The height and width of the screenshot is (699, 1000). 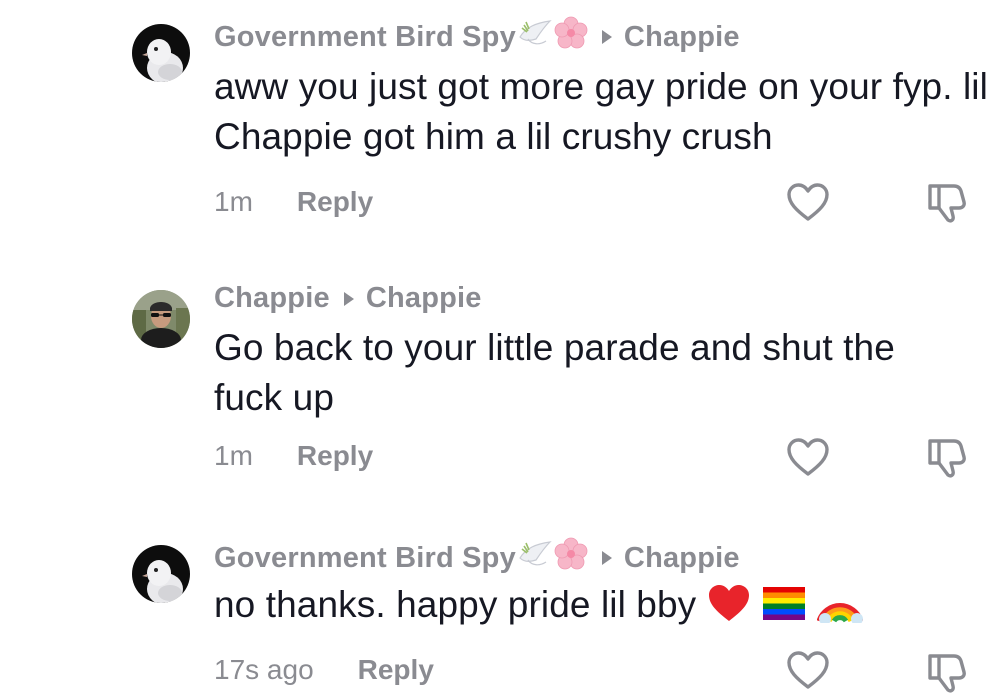 What do you see at coordinates (784, 609) in the screenshot?
I see `rainbow-flag-icon` at bounding box center [784, 609].